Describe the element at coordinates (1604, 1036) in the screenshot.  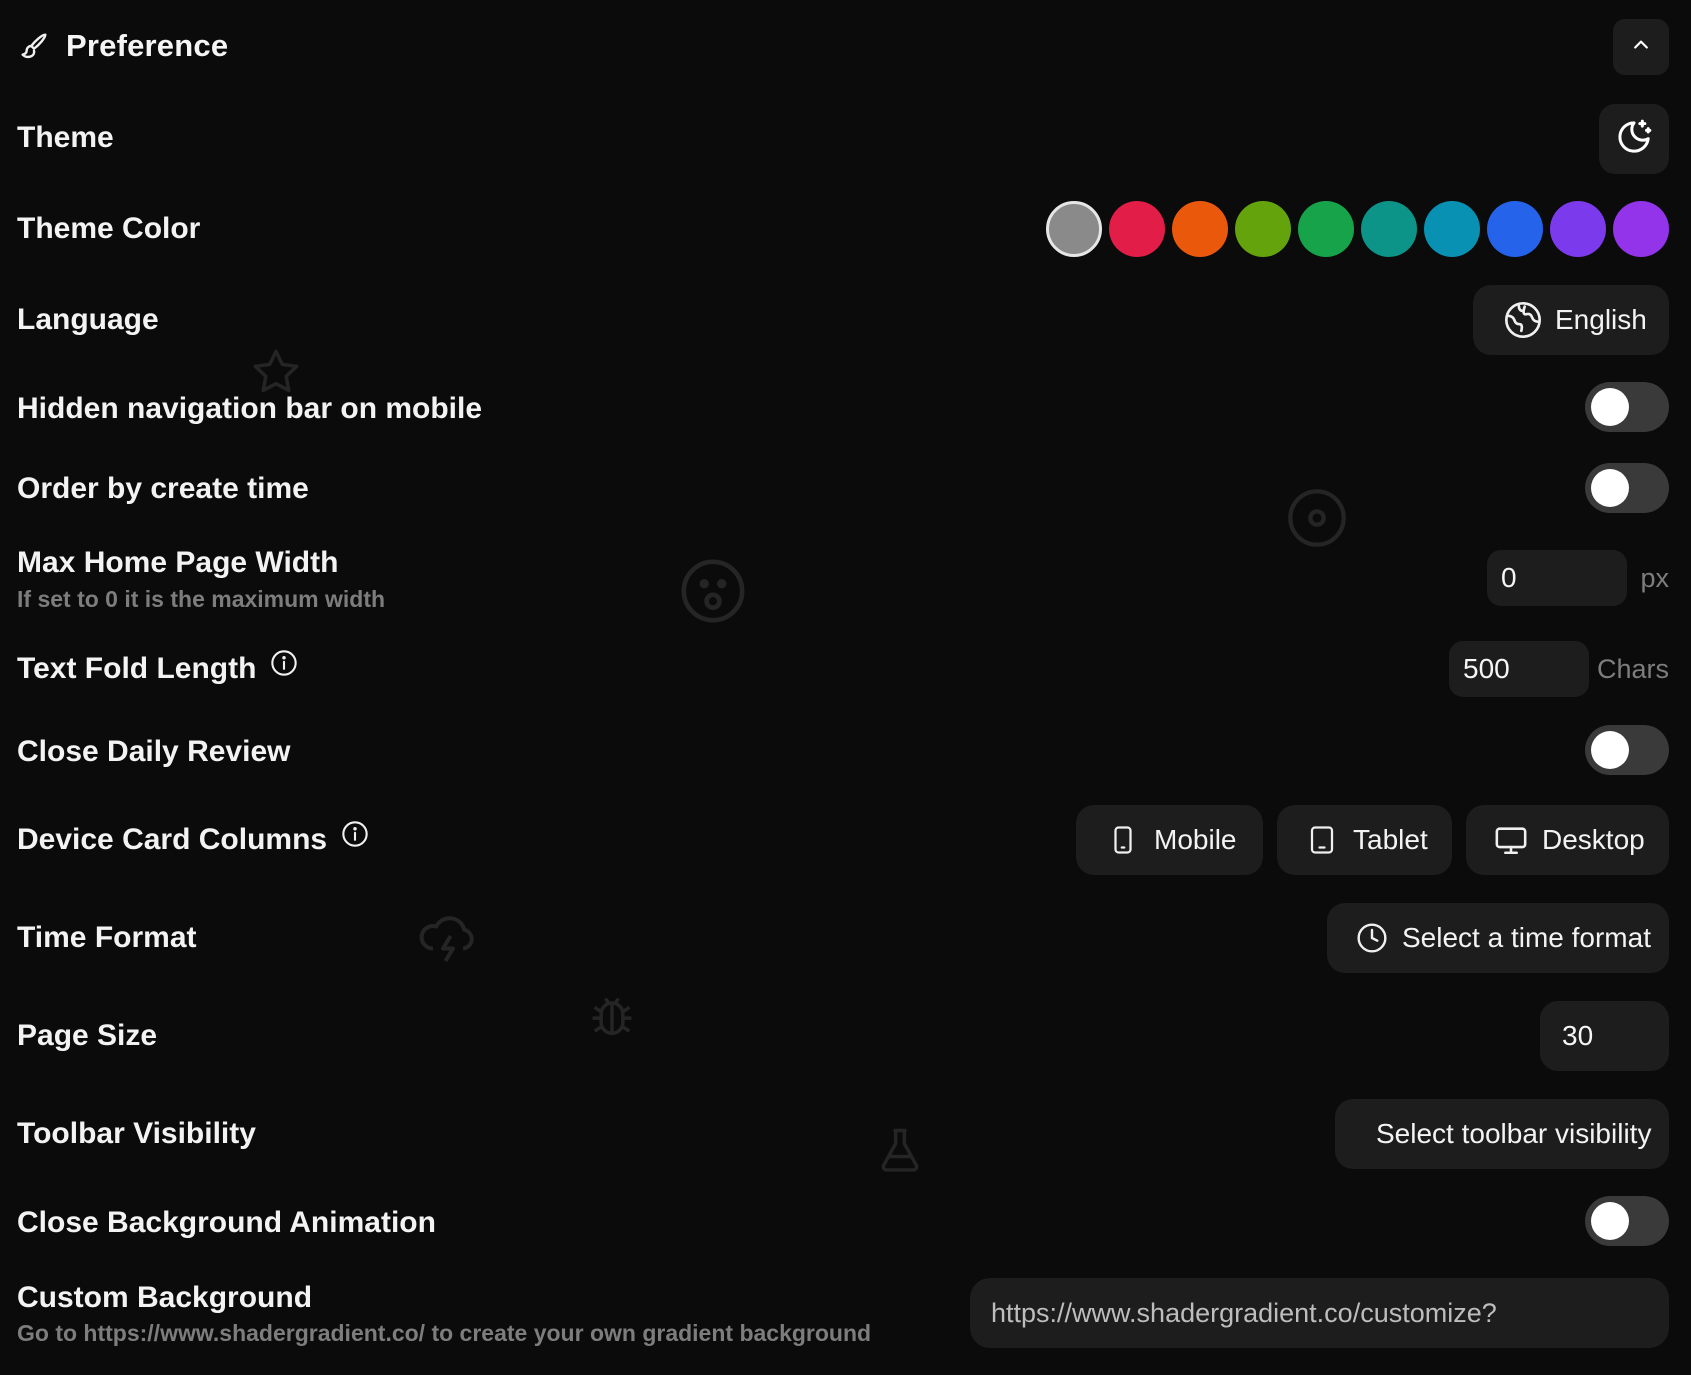
I see `page-size-input: 30` at that location.